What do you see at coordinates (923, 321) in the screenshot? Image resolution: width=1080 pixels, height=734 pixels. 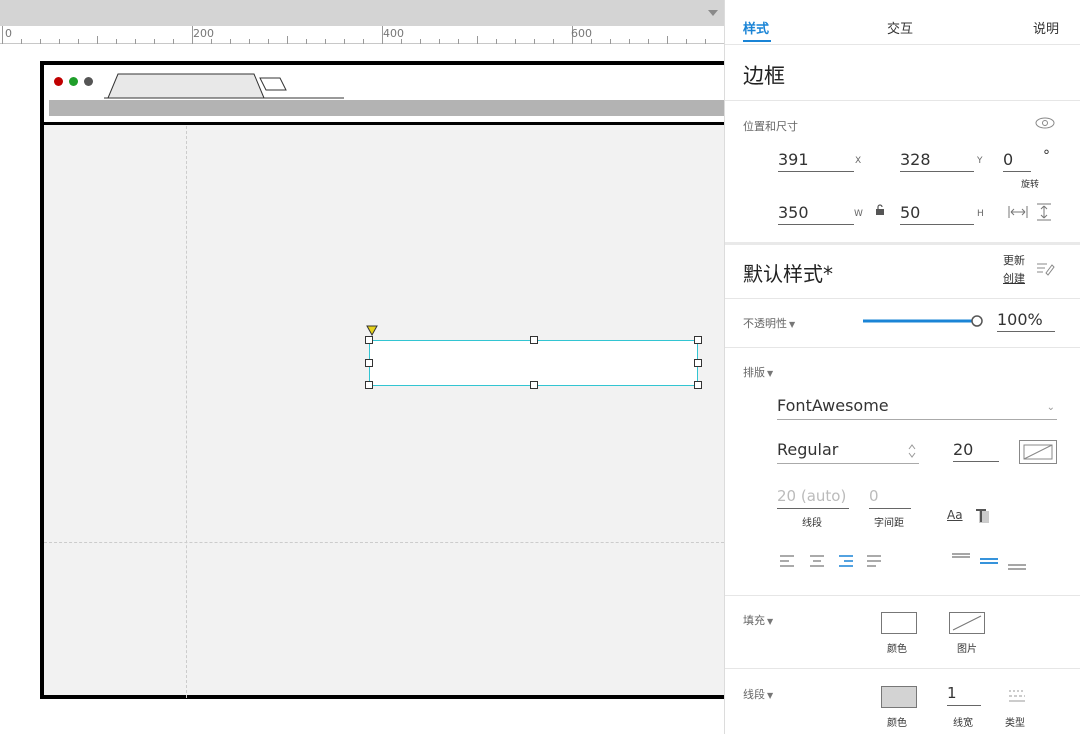 I see `opacity-slider` at bounding box center [923, 321].